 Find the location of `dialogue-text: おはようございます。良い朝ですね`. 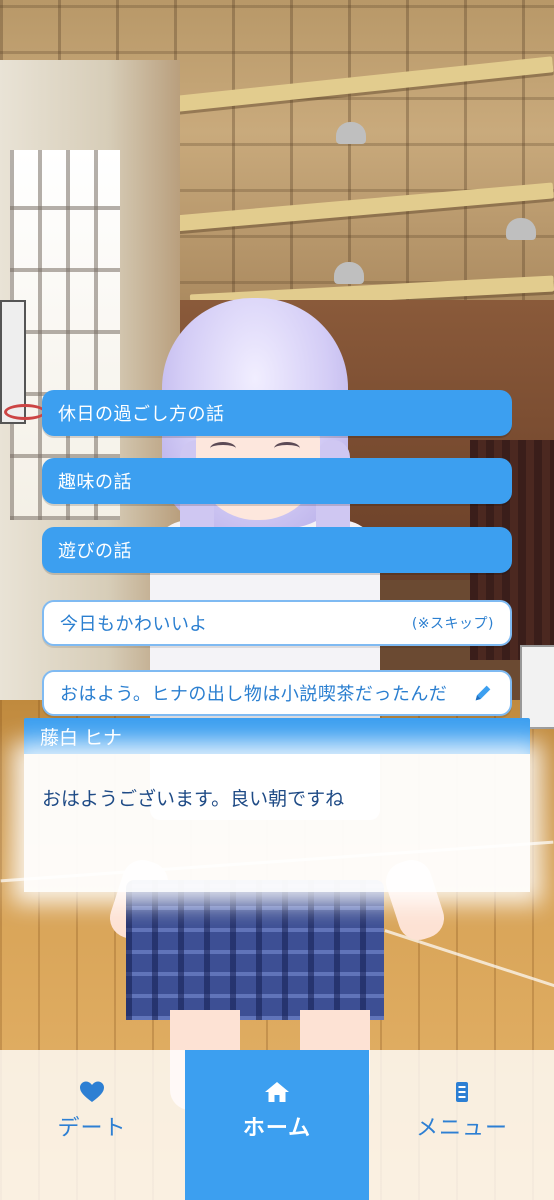

dialogue-text: おはようございます。良い朝ですね is located at coordinates (193, 799).